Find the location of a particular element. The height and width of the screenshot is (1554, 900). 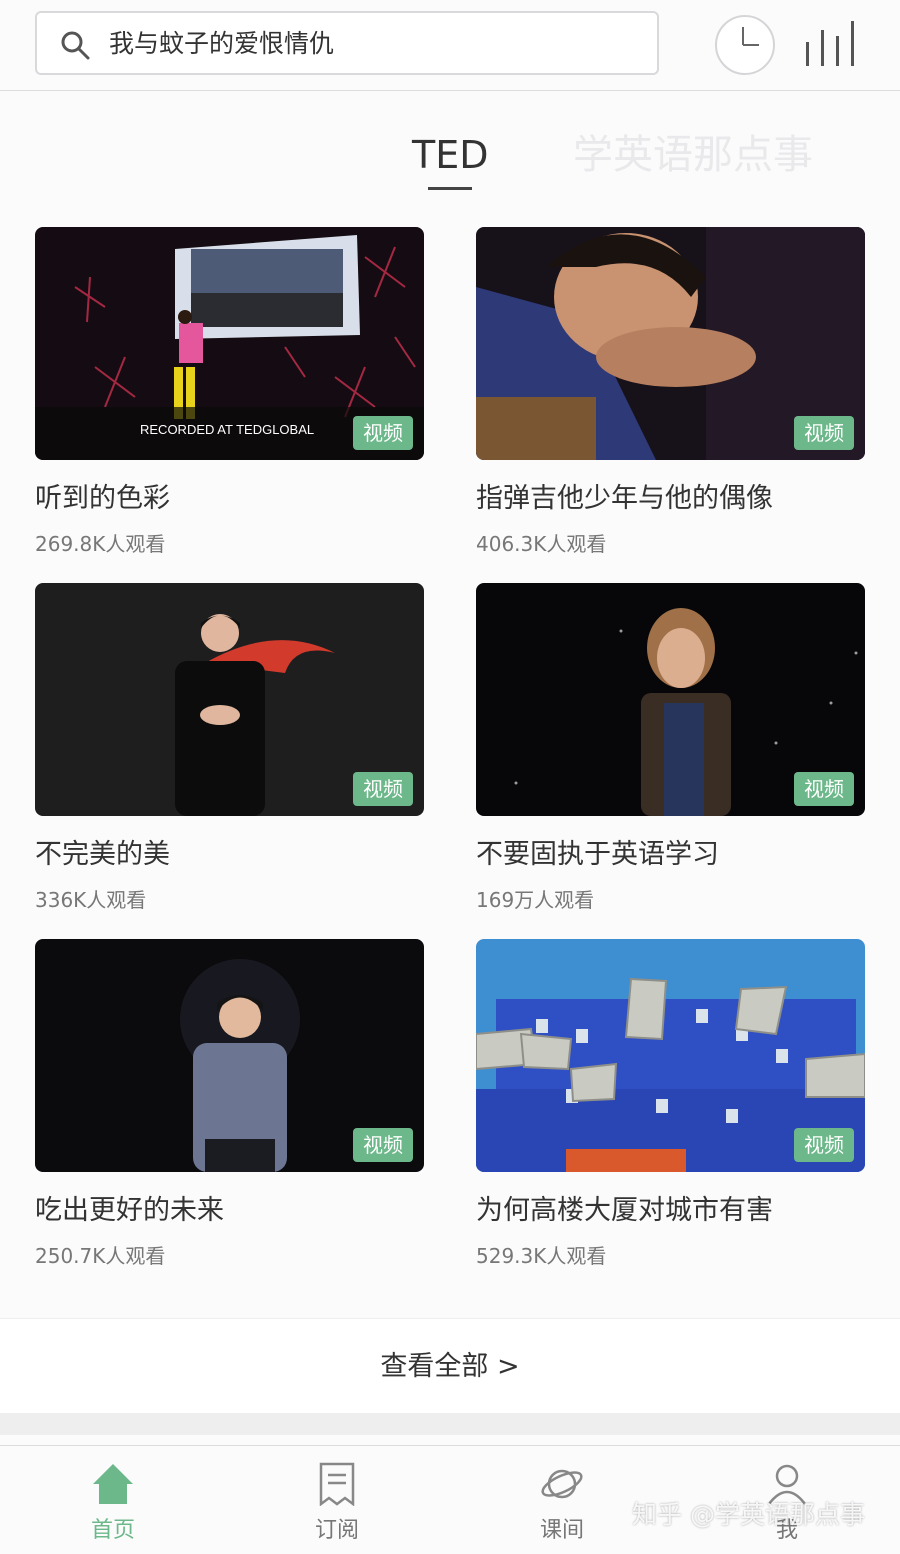

video-title: 听到的色彩 is located at coordinates (102, 499).